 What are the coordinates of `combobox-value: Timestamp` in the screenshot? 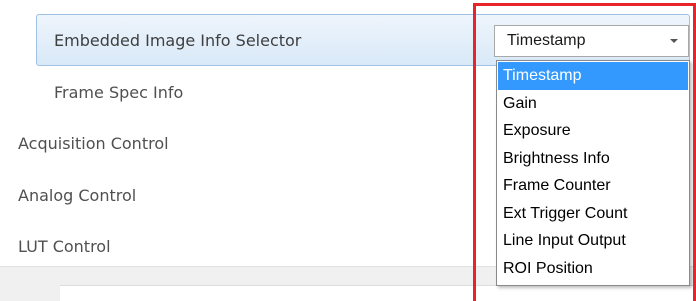 It's located at (546, 40).